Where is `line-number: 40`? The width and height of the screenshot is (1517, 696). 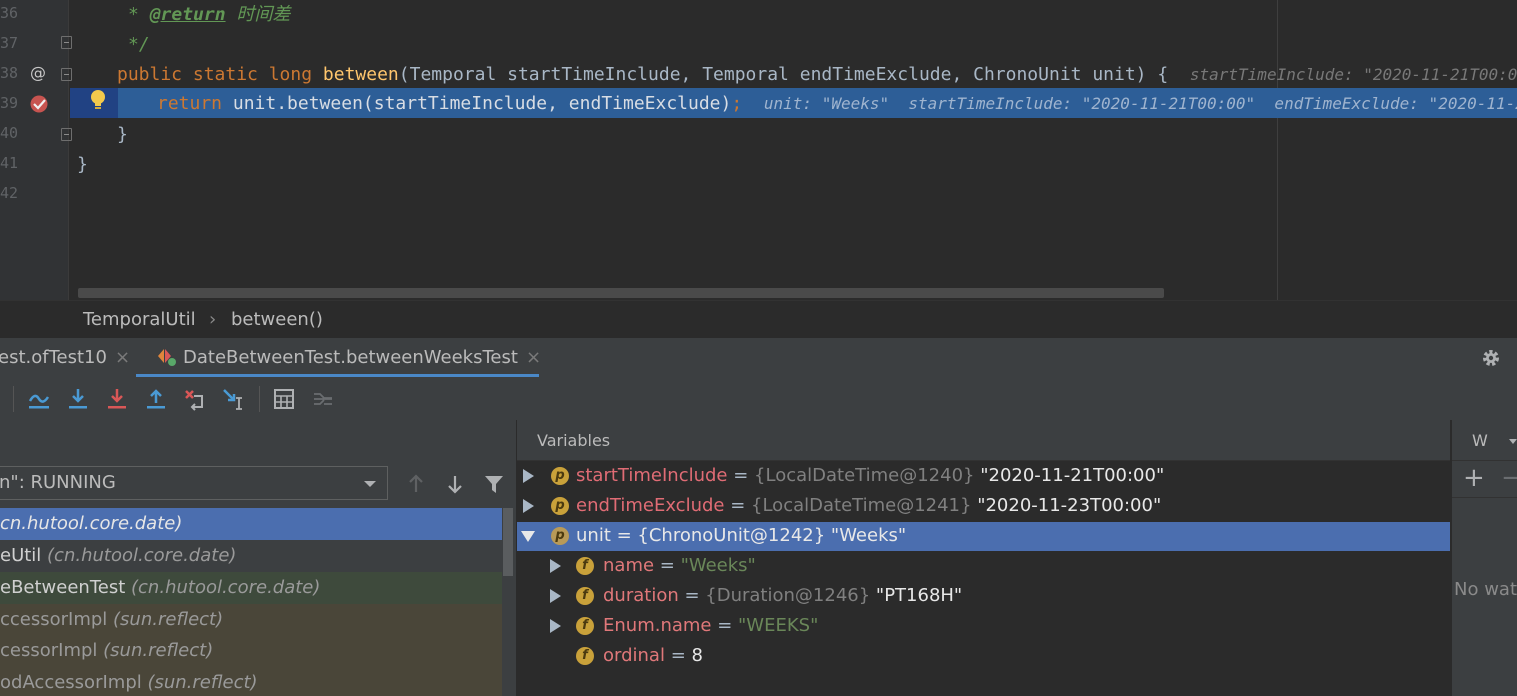
line-number: 40 is located at coordinates (9, 133).